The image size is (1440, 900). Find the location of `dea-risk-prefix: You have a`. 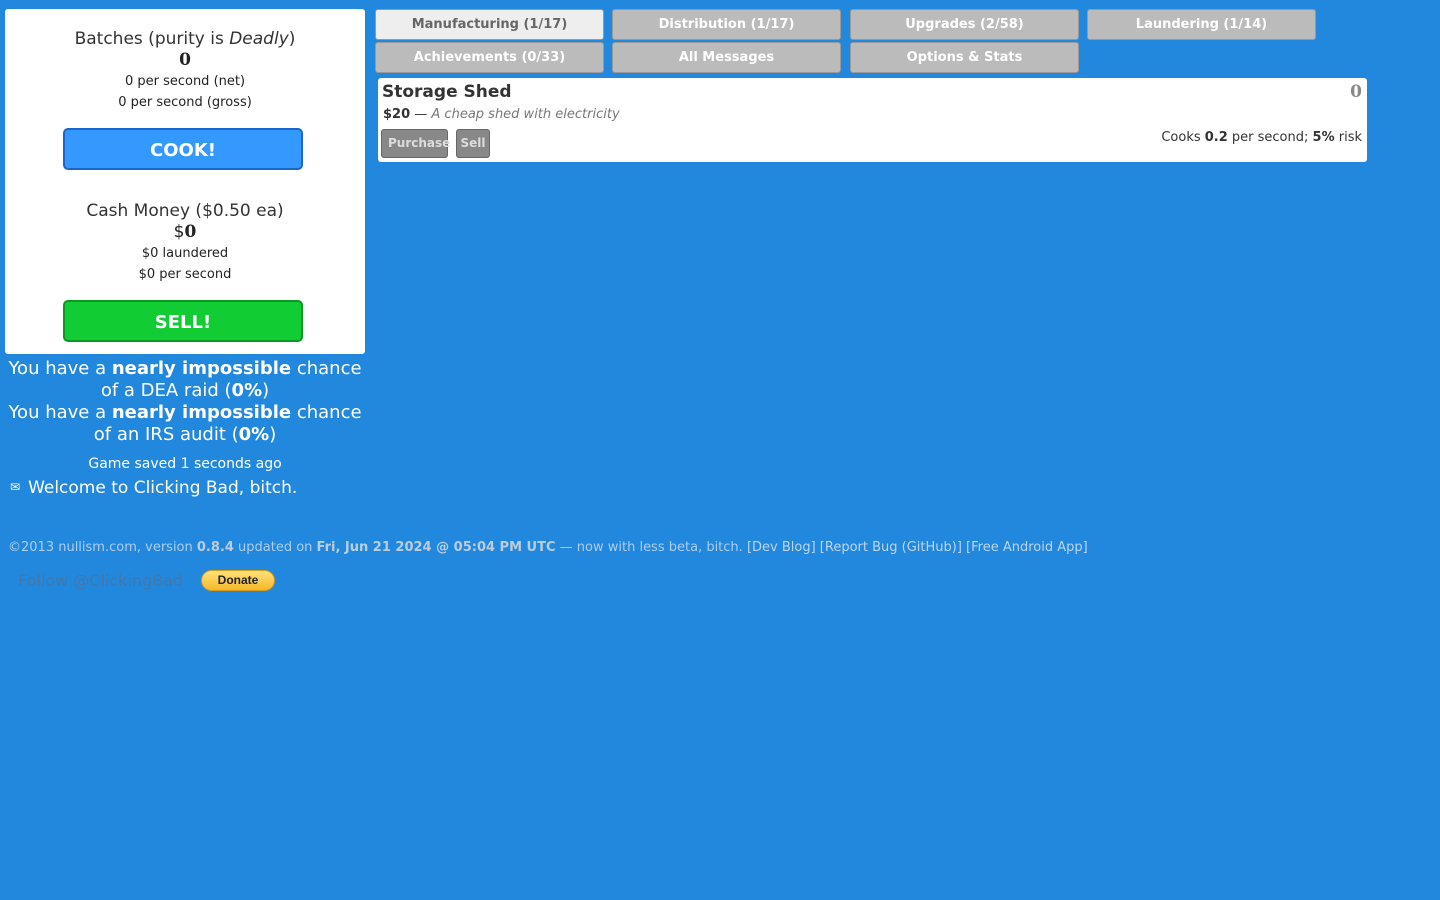

dea-risk-prefix: You have a is located at coordinates (60, 368).